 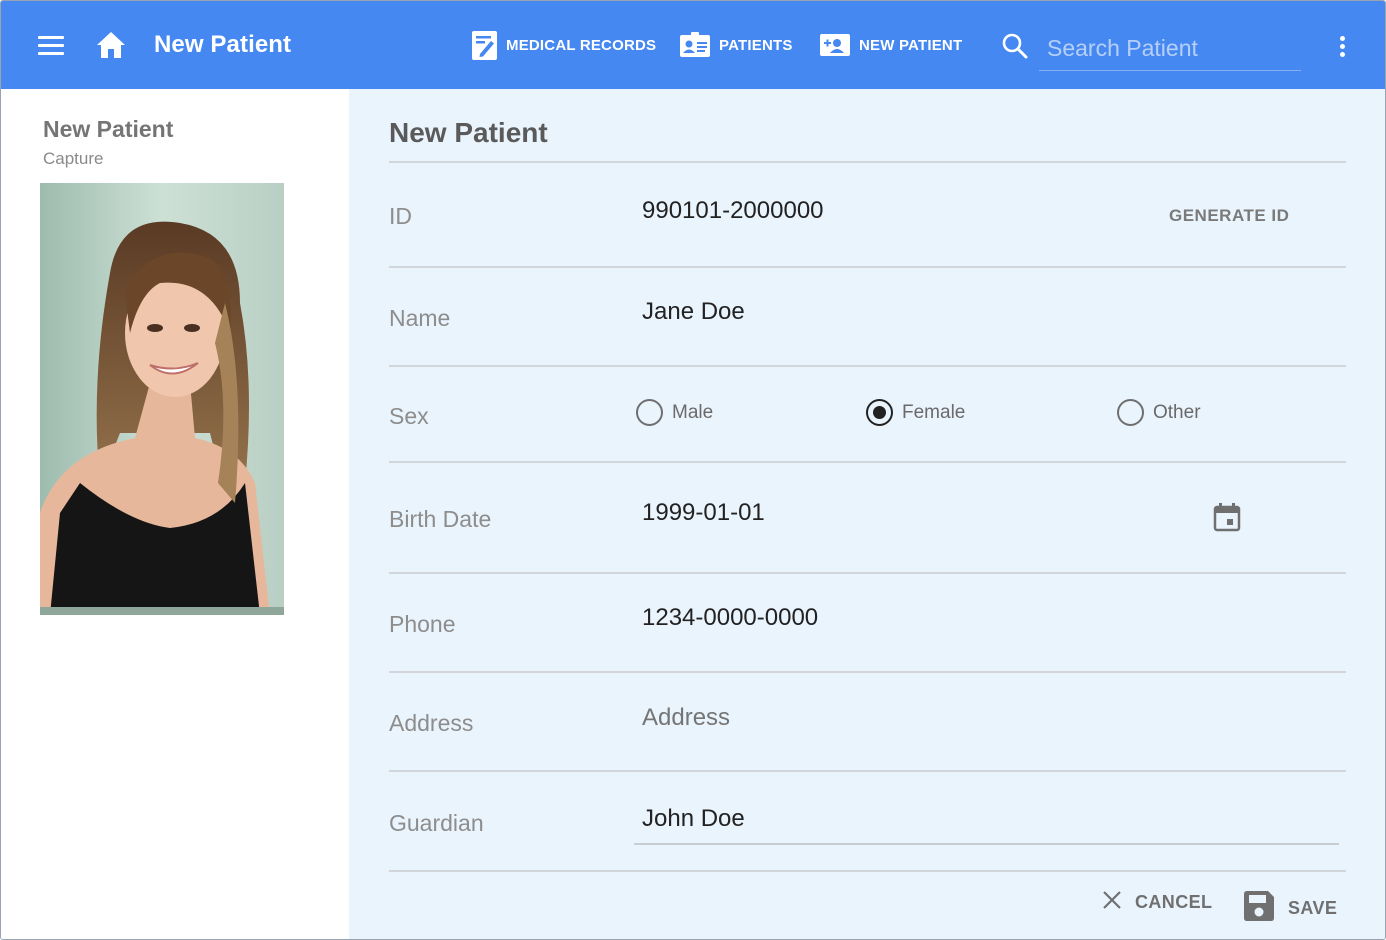 I want to click on save-button: SAVE, so click(x=1289, y=908).